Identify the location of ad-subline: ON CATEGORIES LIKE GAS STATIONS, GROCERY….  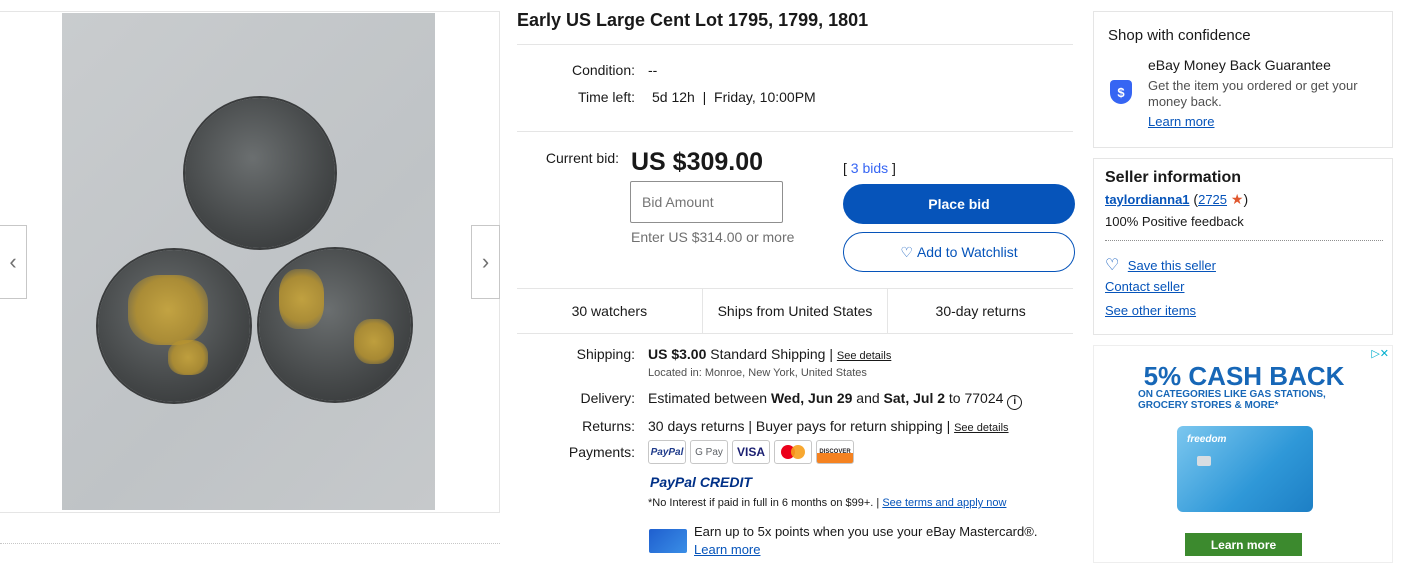
(1232, 400).